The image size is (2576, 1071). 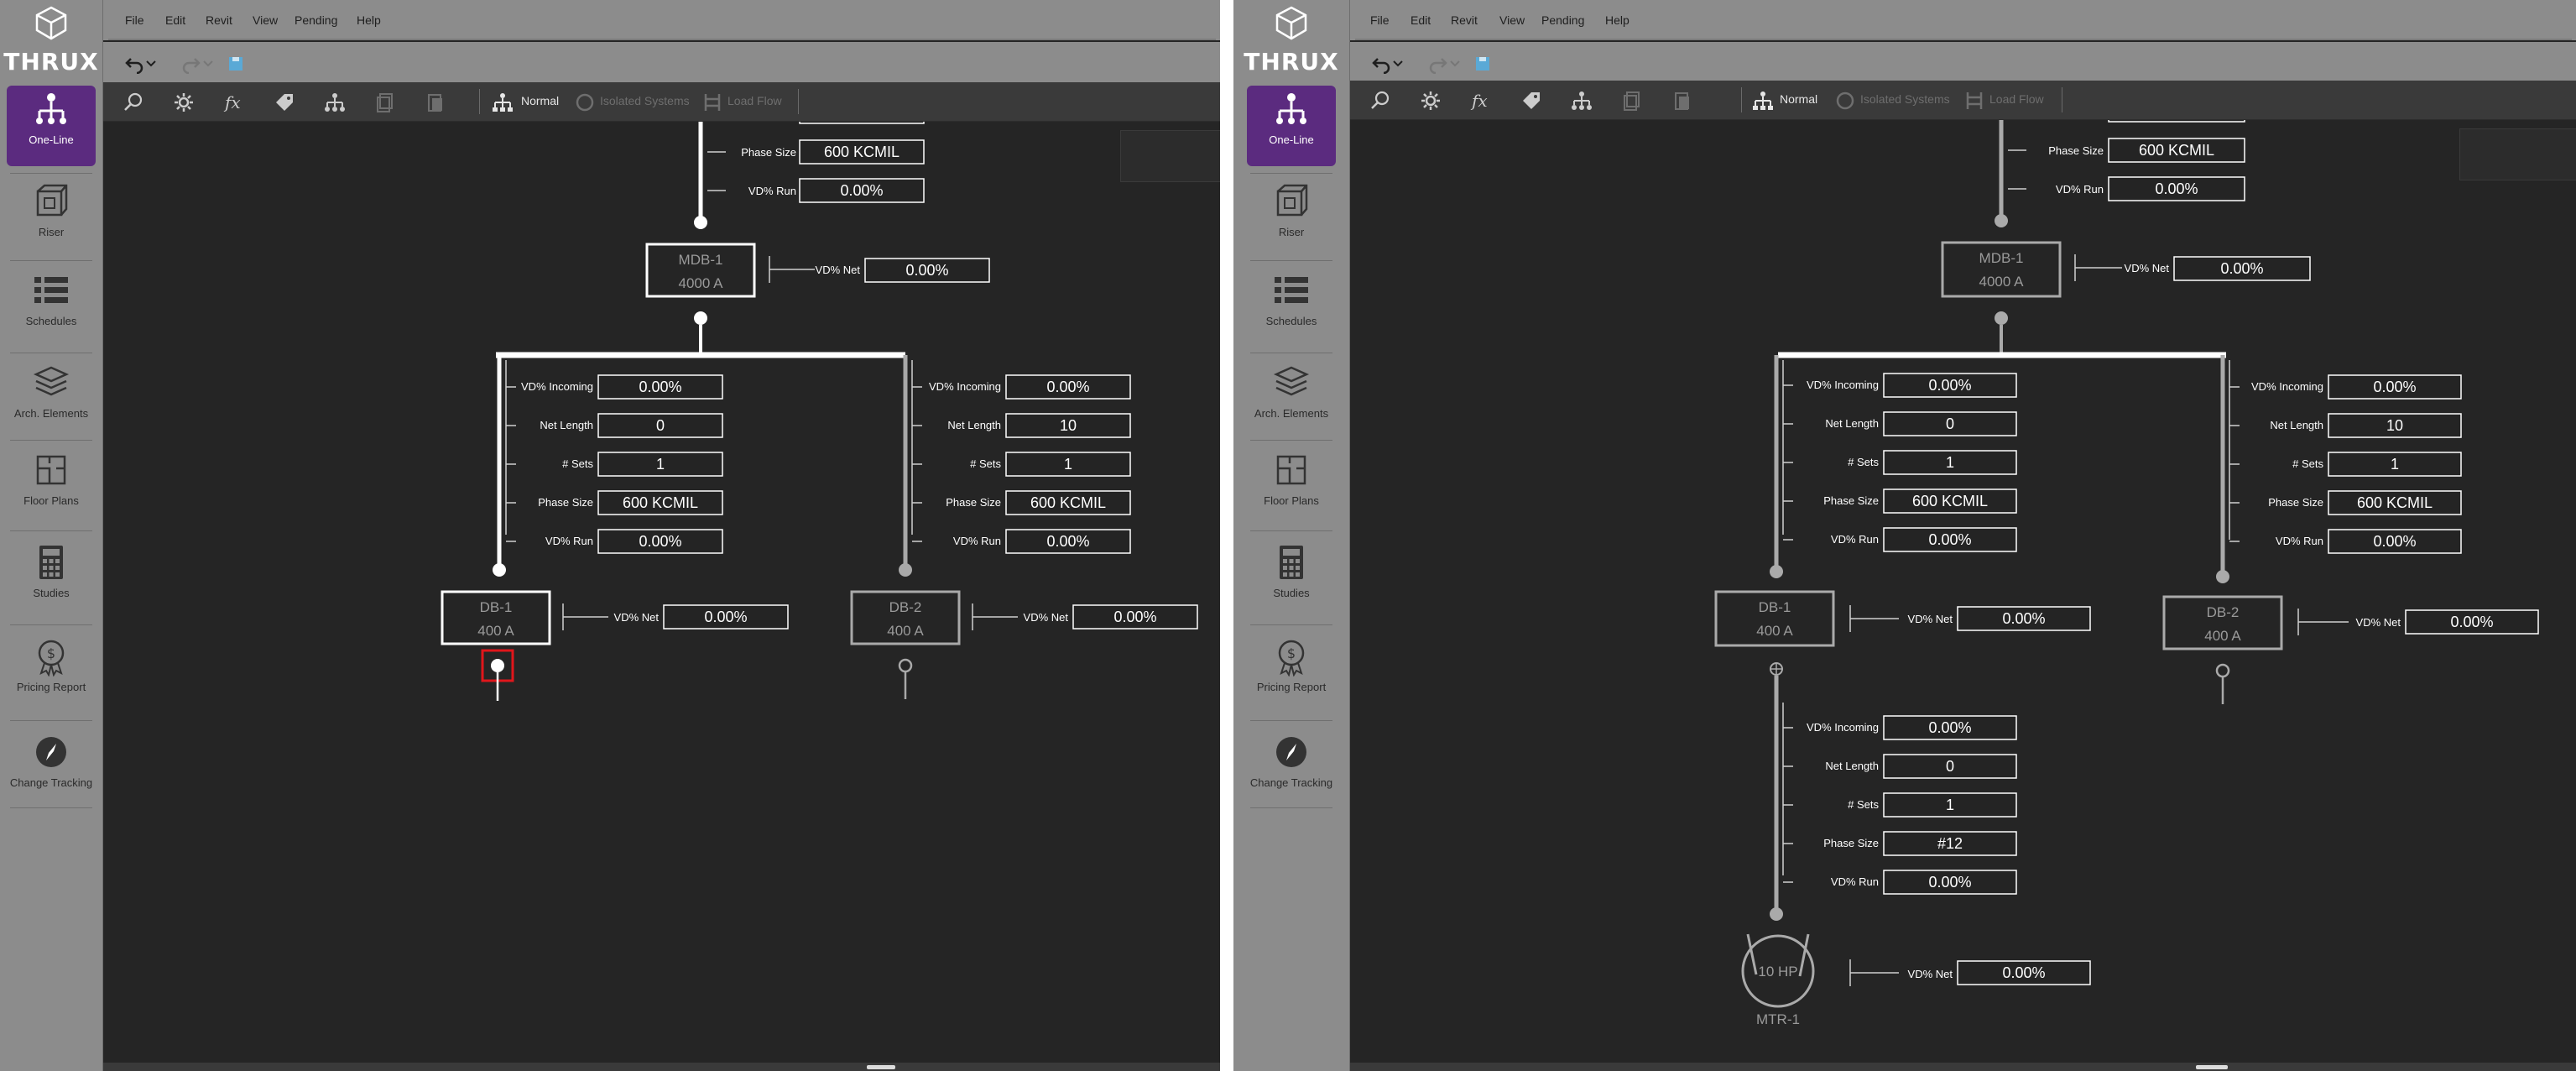 What do you see at coordinates (661, 62) in the screenshot?
I see `quick-access-bar` at bounding box center [661, 62].